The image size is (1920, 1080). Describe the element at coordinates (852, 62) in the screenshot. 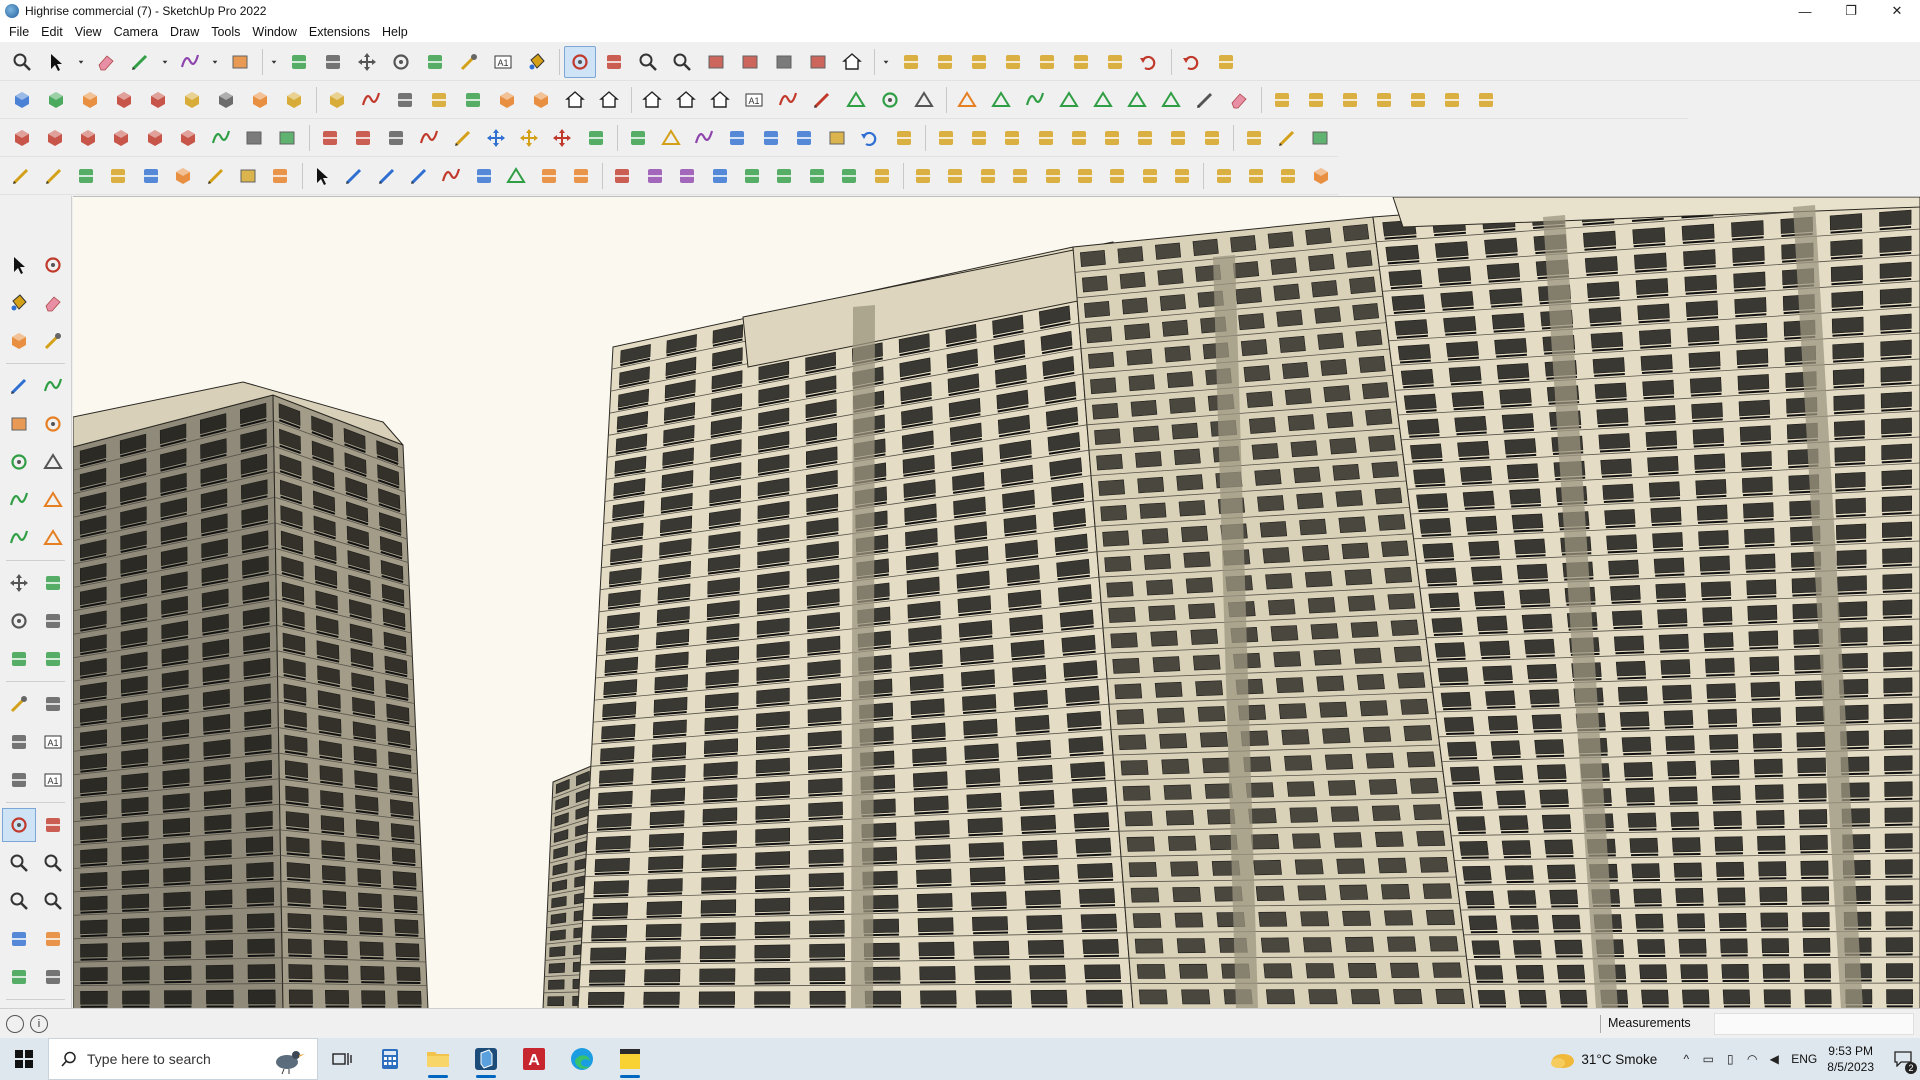

I see `warehouse-tool` at that location.